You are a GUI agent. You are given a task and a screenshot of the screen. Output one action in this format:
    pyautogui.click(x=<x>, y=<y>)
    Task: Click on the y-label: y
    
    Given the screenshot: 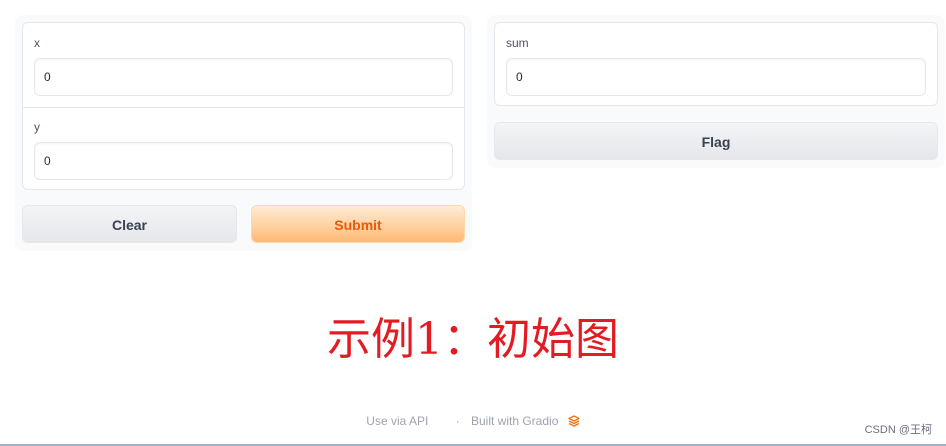 What is the action you would take?
    pyautogui.click(x=37, y=127)
    